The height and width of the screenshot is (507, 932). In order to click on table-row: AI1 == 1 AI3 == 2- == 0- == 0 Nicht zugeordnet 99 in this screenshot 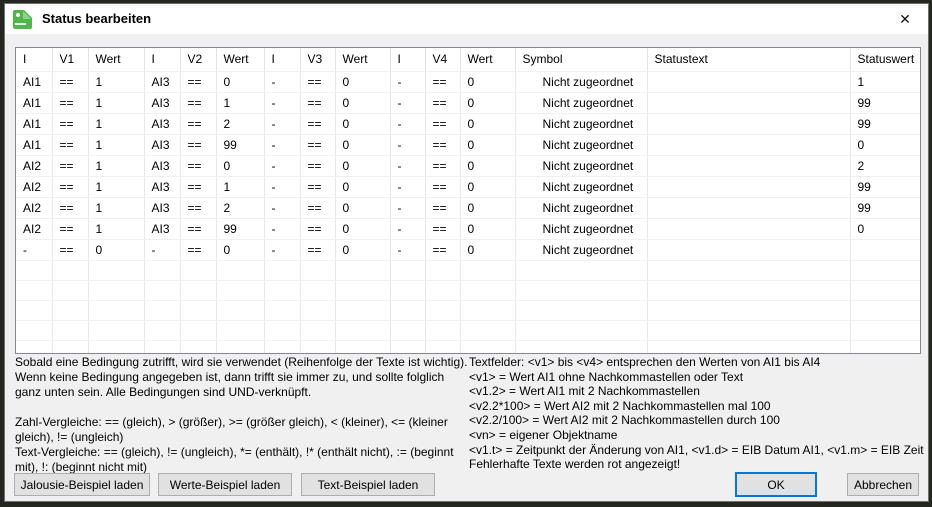, I will do `click(468, 124)`.